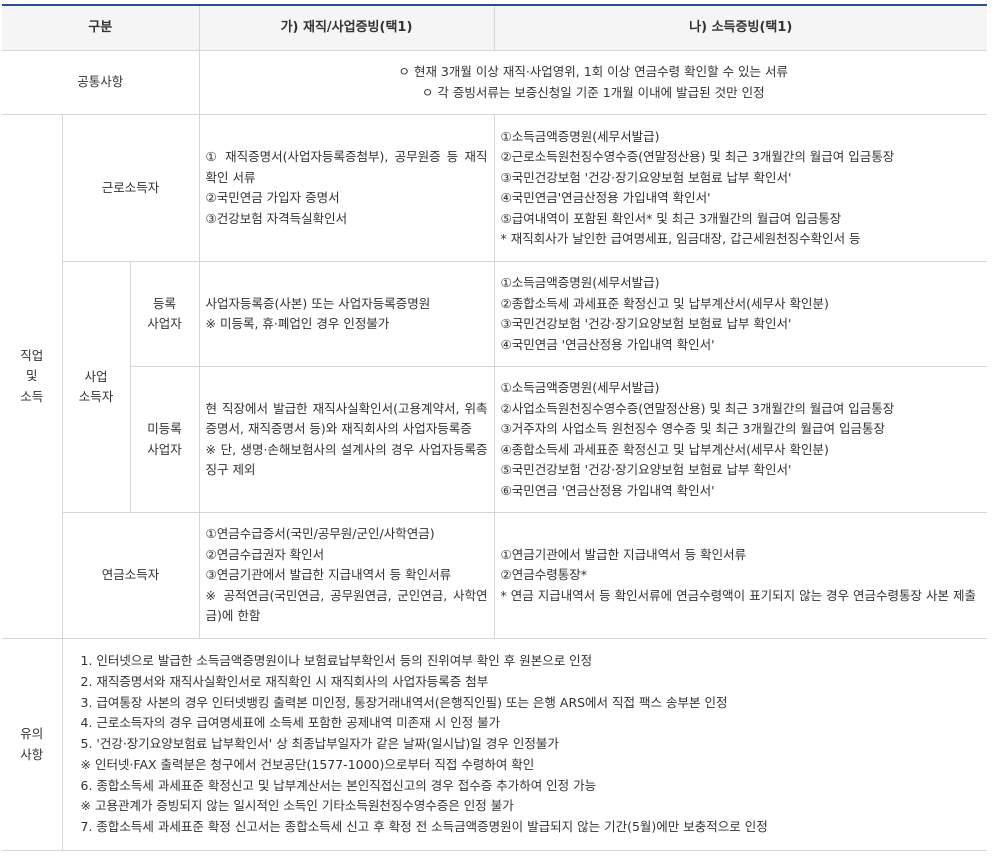 This screenshot has height=856, width=999. I want to click on list-item: ①연금기관에서 발급한 지급내역서 등 확인서류, so click(623, 554).